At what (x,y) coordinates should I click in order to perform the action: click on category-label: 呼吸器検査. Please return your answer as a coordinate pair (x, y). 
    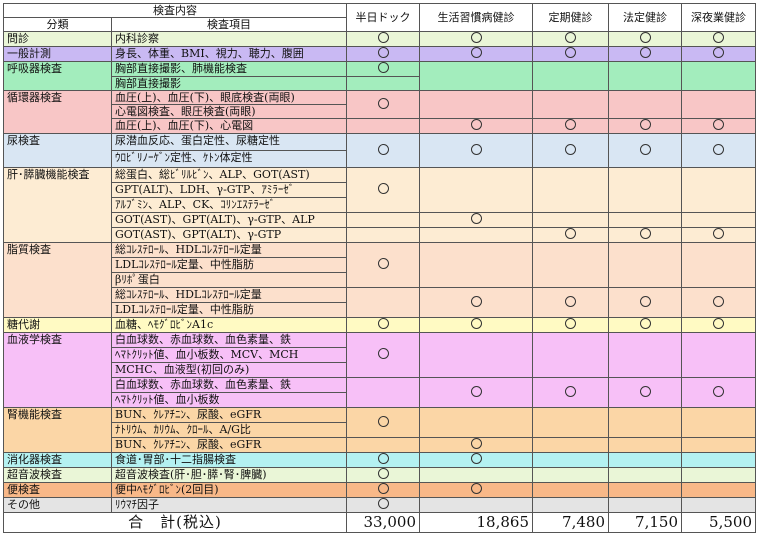
    Looking at the image, I should click on (57, 76).